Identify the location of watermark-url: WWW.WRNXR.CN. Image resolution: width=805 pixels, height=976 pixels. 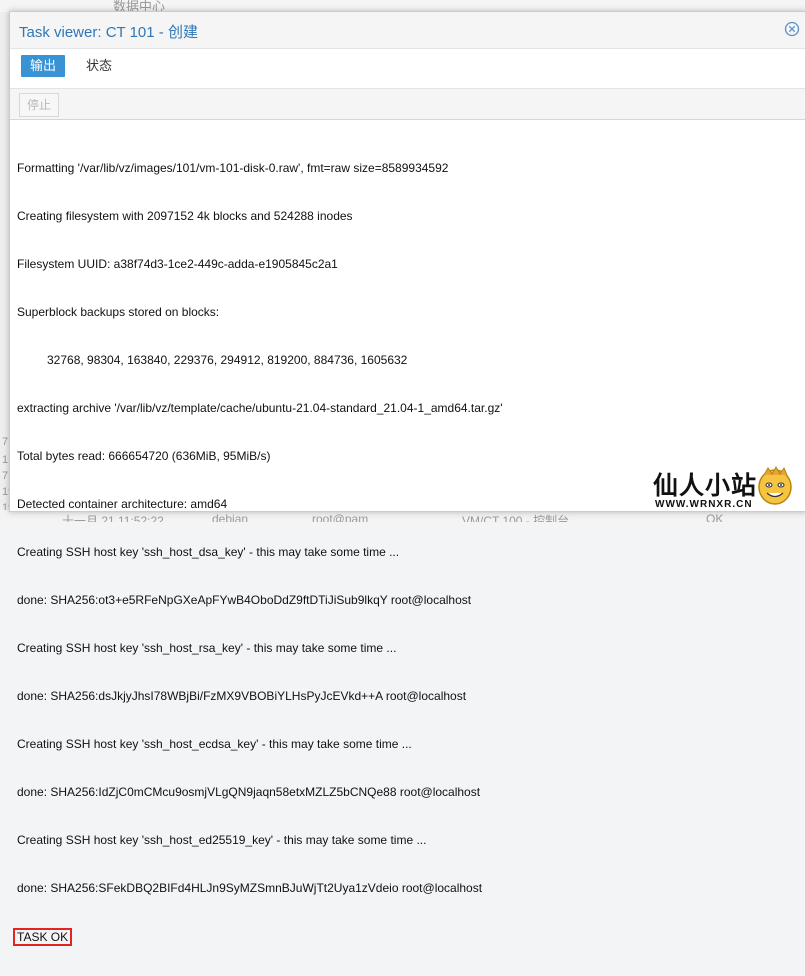
(704, 504).